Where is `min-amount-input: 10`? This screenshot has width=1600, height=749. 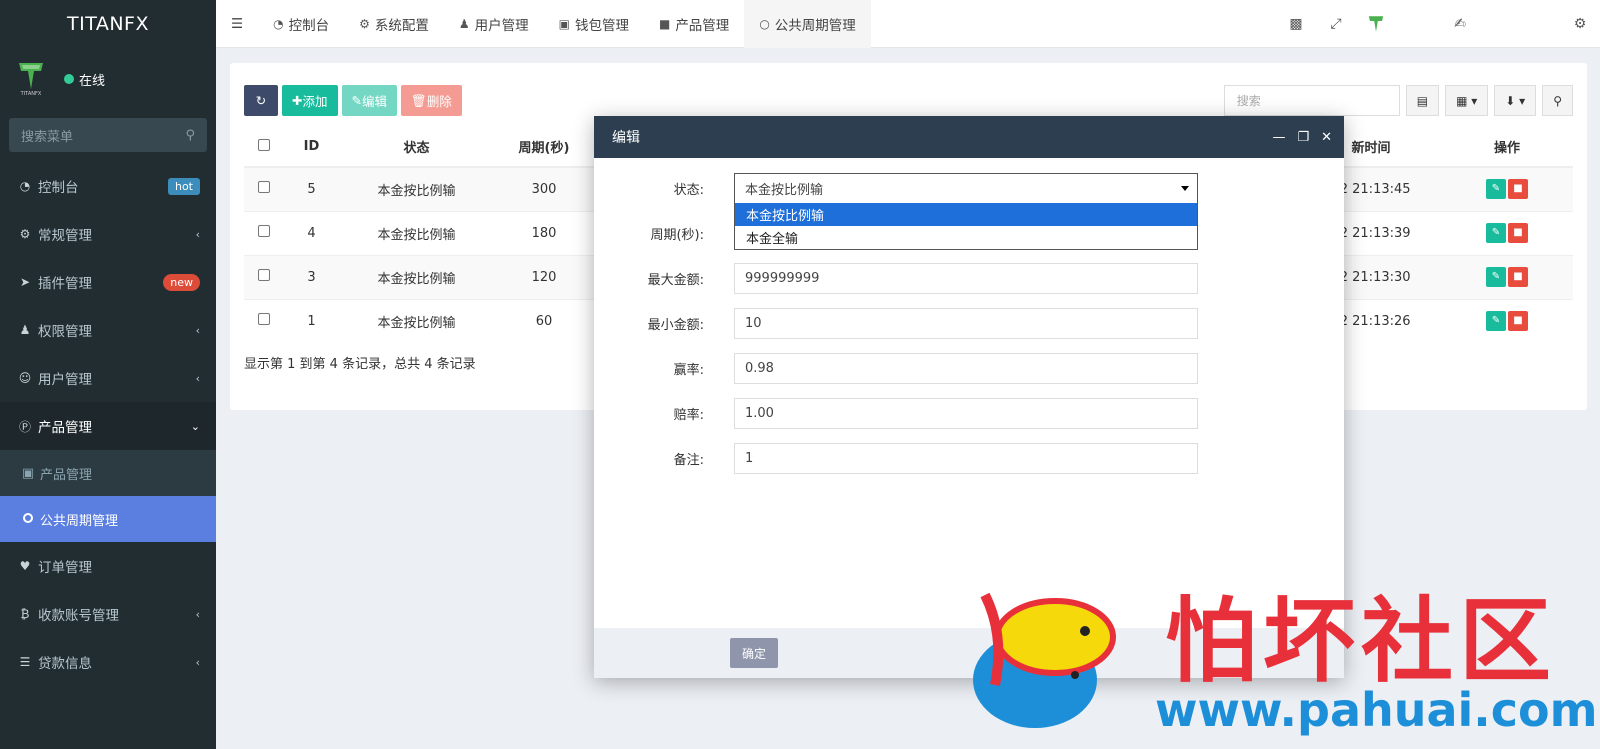
min-amount-input: 10 is located at coordinates (966, 323).